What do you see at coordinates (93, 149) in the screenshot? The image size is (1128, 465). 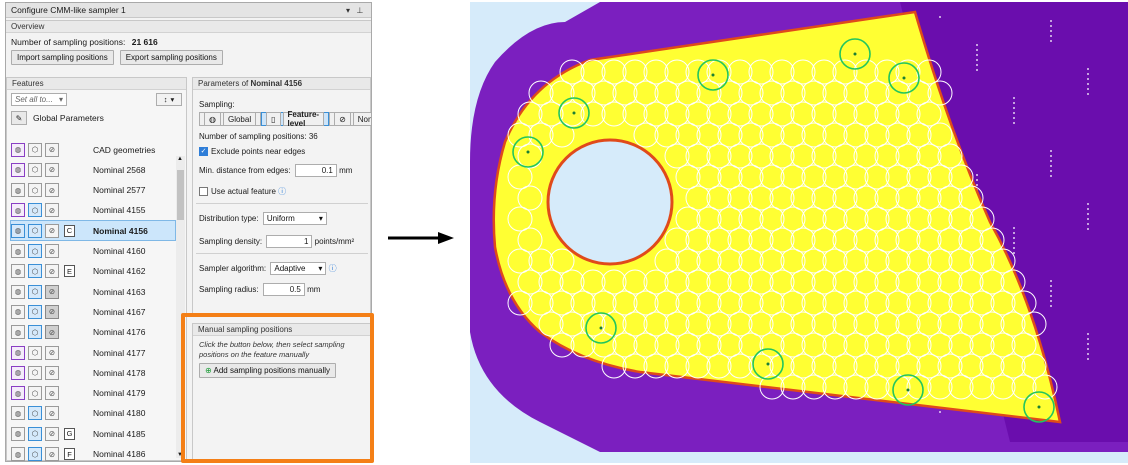 I see `cad-geometries-row: ◍ ⬡ ⊘ CAD geometries` at bounding box center [93, 149].